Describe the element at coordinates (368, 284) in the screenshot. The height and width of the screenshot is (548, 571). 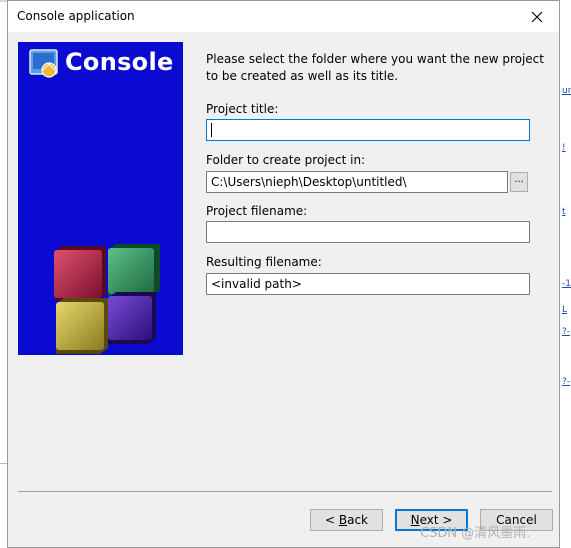
I see `resulting-filename-input: <invalid path>` at that location.